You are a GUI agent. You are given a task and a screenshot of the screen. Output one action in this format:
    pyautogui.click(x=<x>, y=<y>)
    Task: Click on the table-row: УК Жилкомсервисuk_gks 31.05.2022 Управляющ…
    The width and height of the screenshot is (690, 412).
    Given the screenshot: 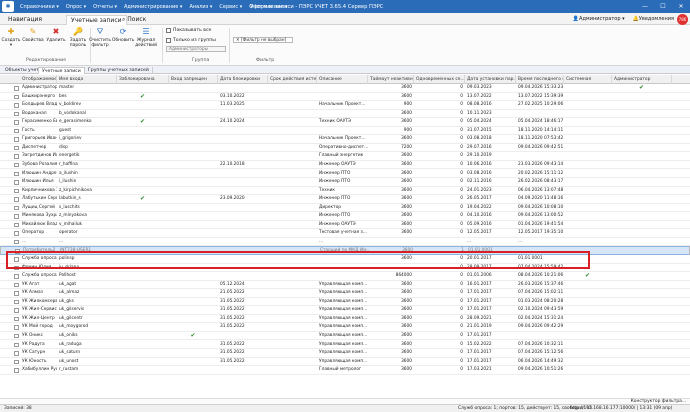 What is the action you would take?
    pyautogui.click(x=345, y=302)
    